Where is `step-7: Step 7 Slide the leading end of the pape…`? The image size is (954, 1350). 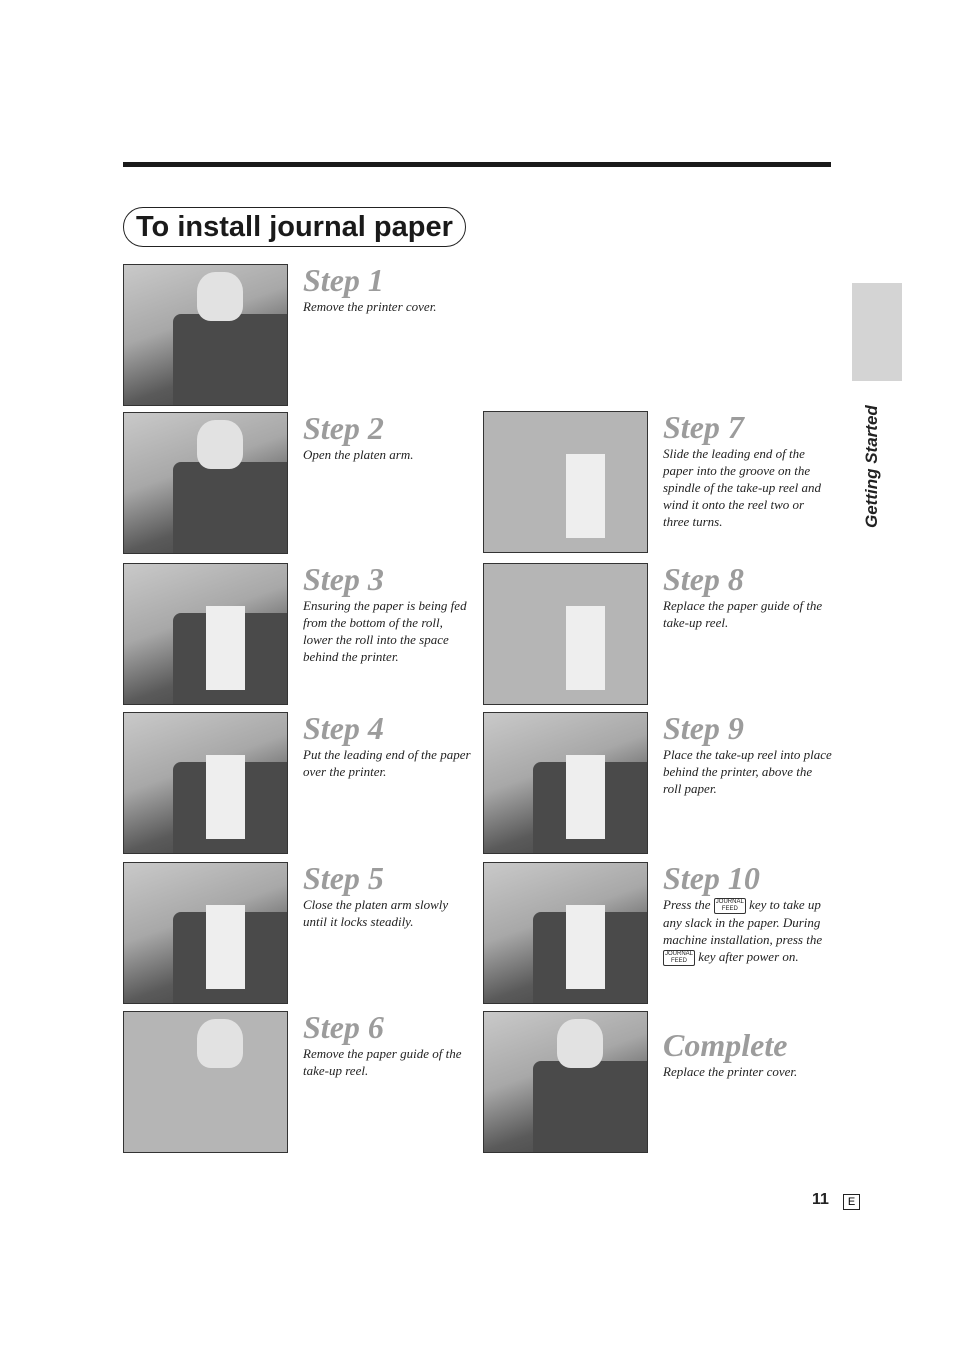 step-7: Step 7 Slide the leading end of the pape… is located at coordinates (663, 481).